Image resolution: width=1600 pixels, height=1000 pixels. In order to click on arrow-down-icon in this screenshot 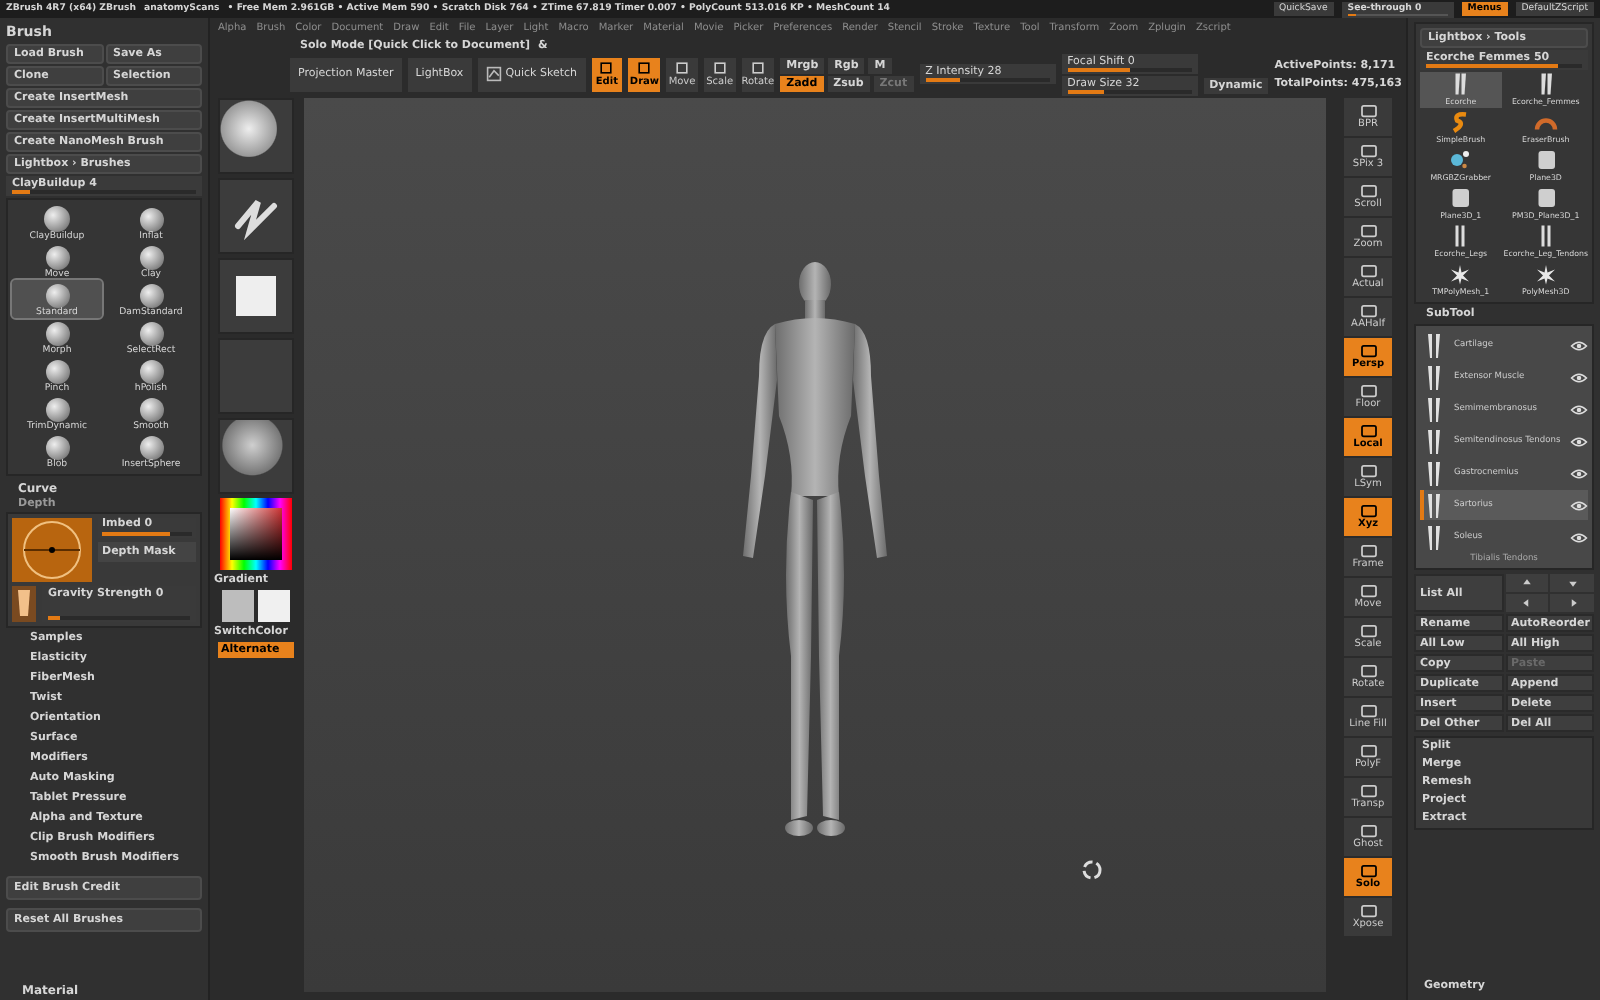, I will do `click(1572, 583)`.